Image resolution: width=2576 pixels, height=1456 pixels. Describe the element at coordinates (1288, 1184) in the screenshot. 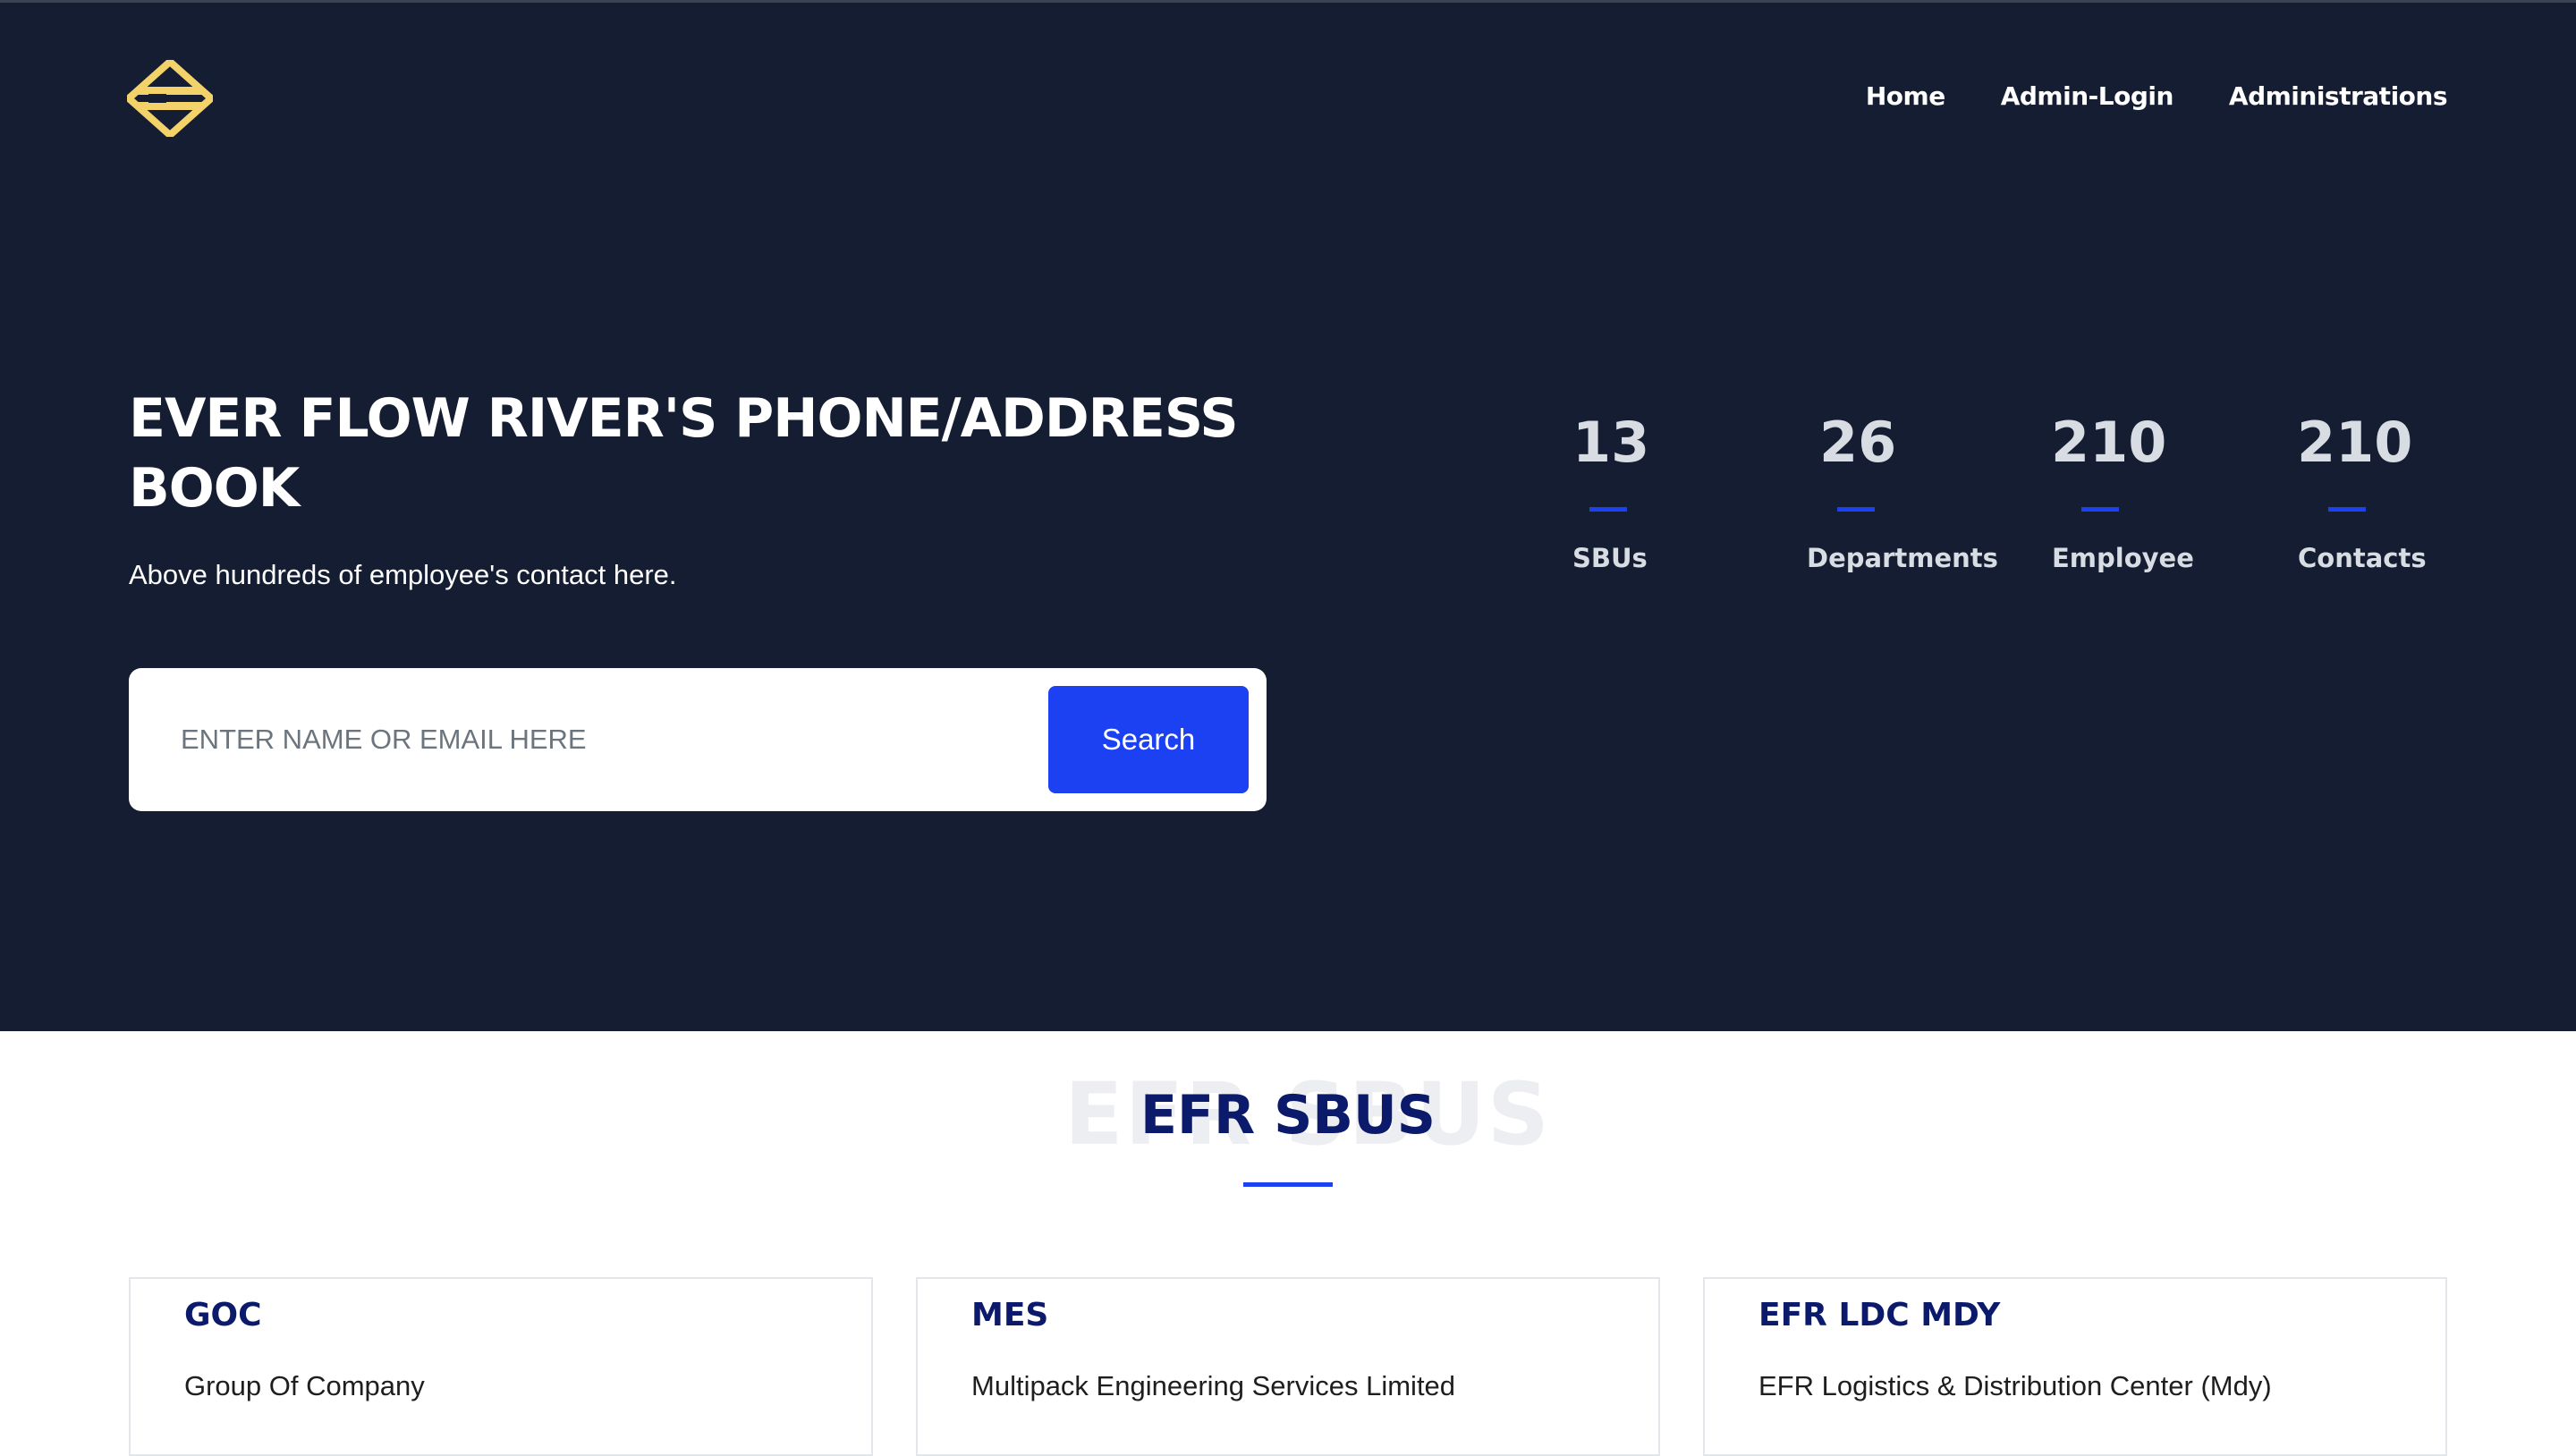

I see `section-underline` at that location.